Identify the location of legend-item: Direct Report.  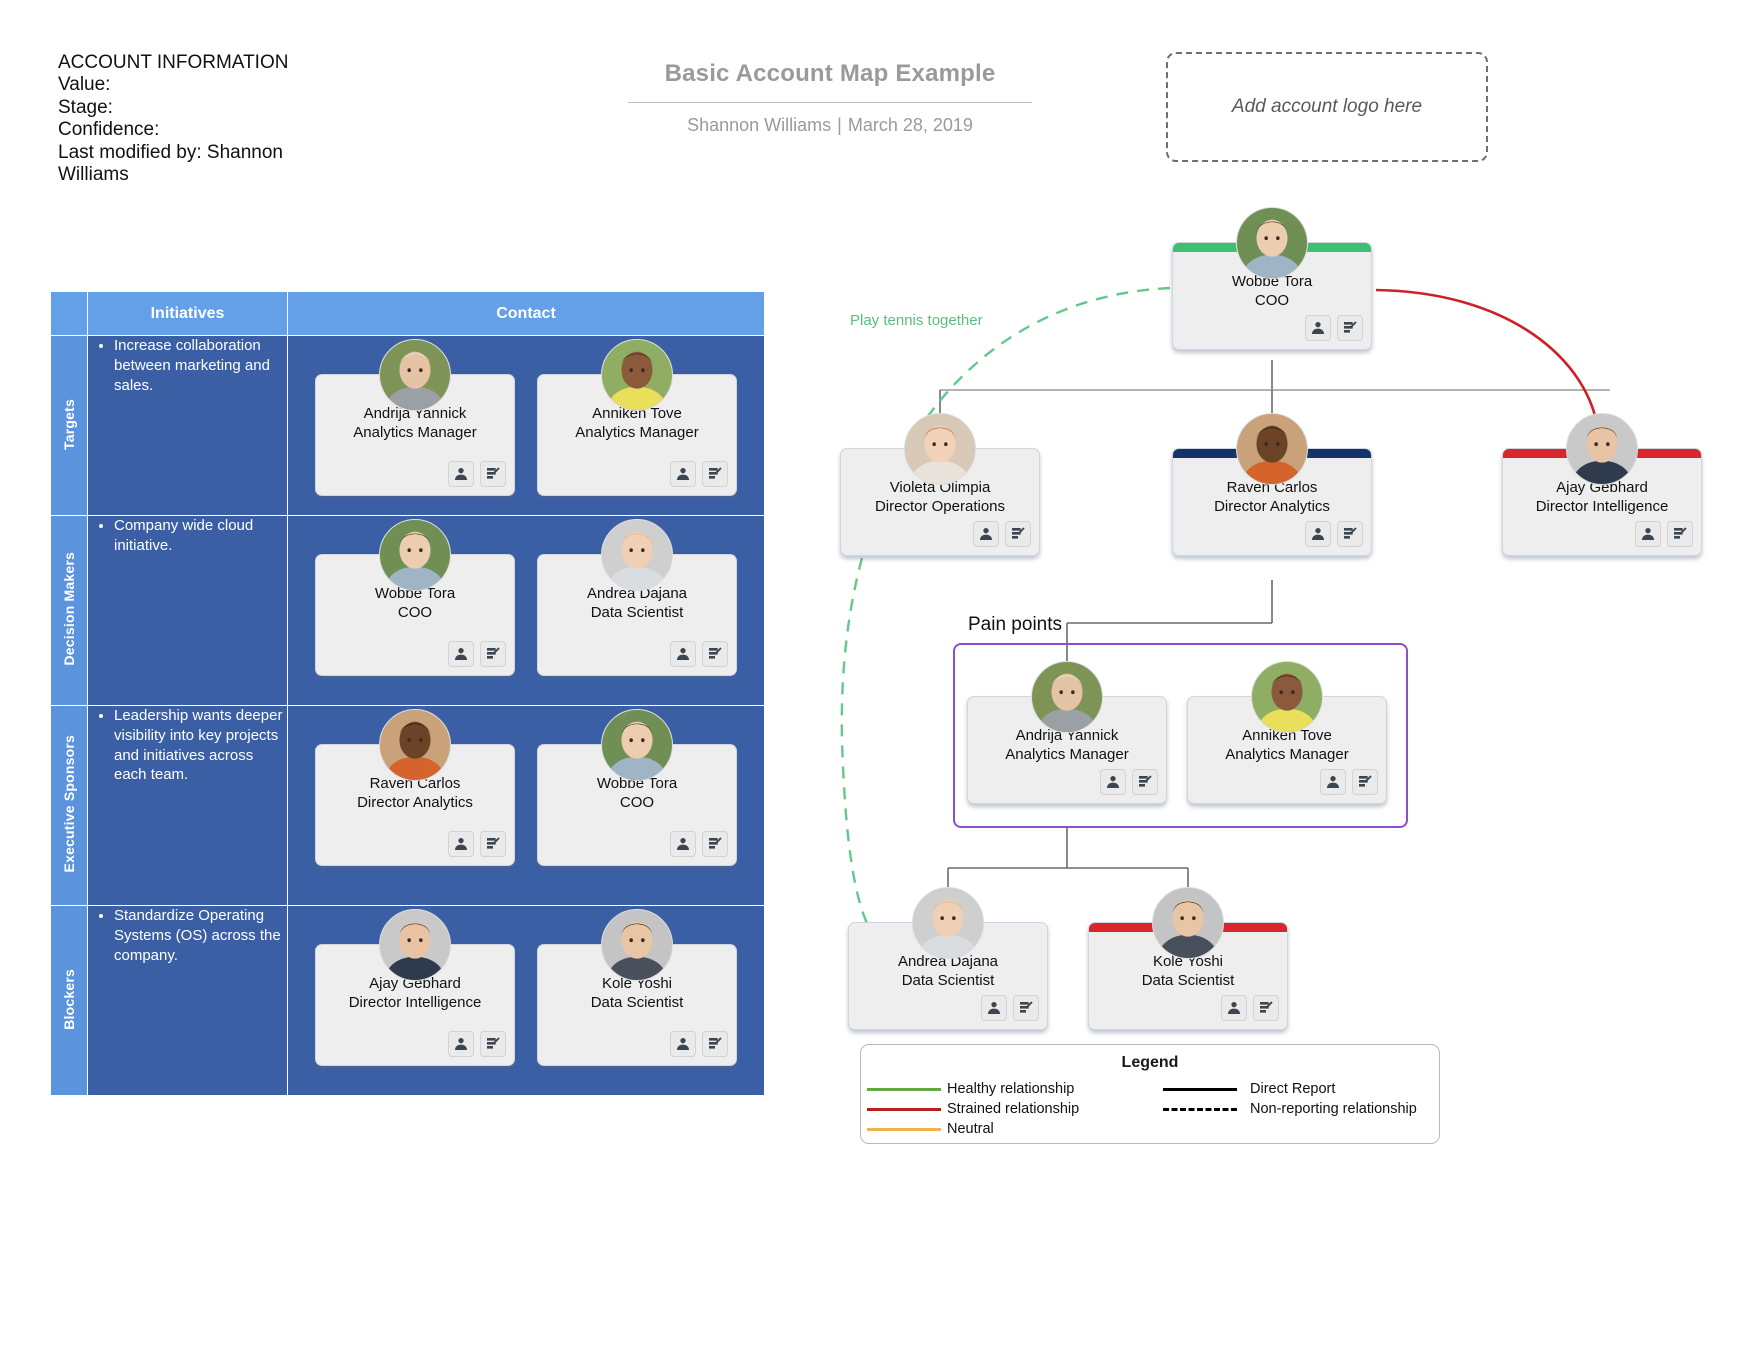
(1294, 1089).